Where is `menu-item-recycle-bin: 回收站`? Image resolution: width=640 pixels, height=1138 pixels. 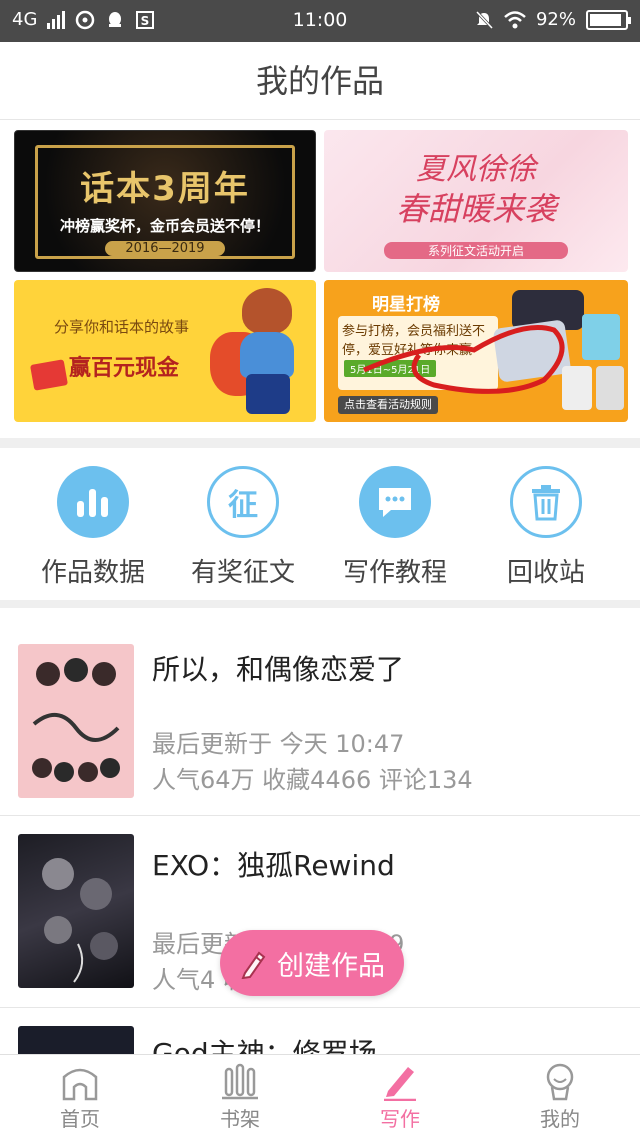 menu-item-recycle-bin: 回收站 is located at coordinates (546, 527).